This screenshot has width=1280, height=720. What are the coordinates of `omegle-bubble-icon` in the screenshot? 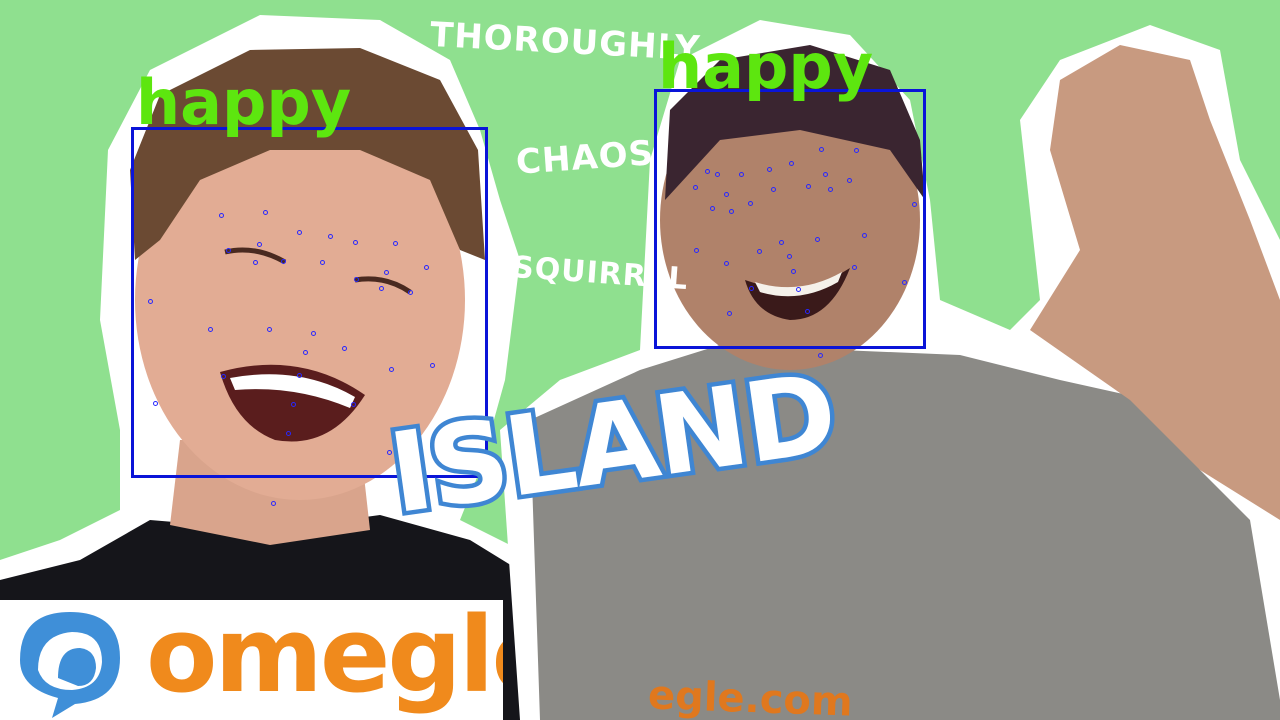 It's located at (70, 665).